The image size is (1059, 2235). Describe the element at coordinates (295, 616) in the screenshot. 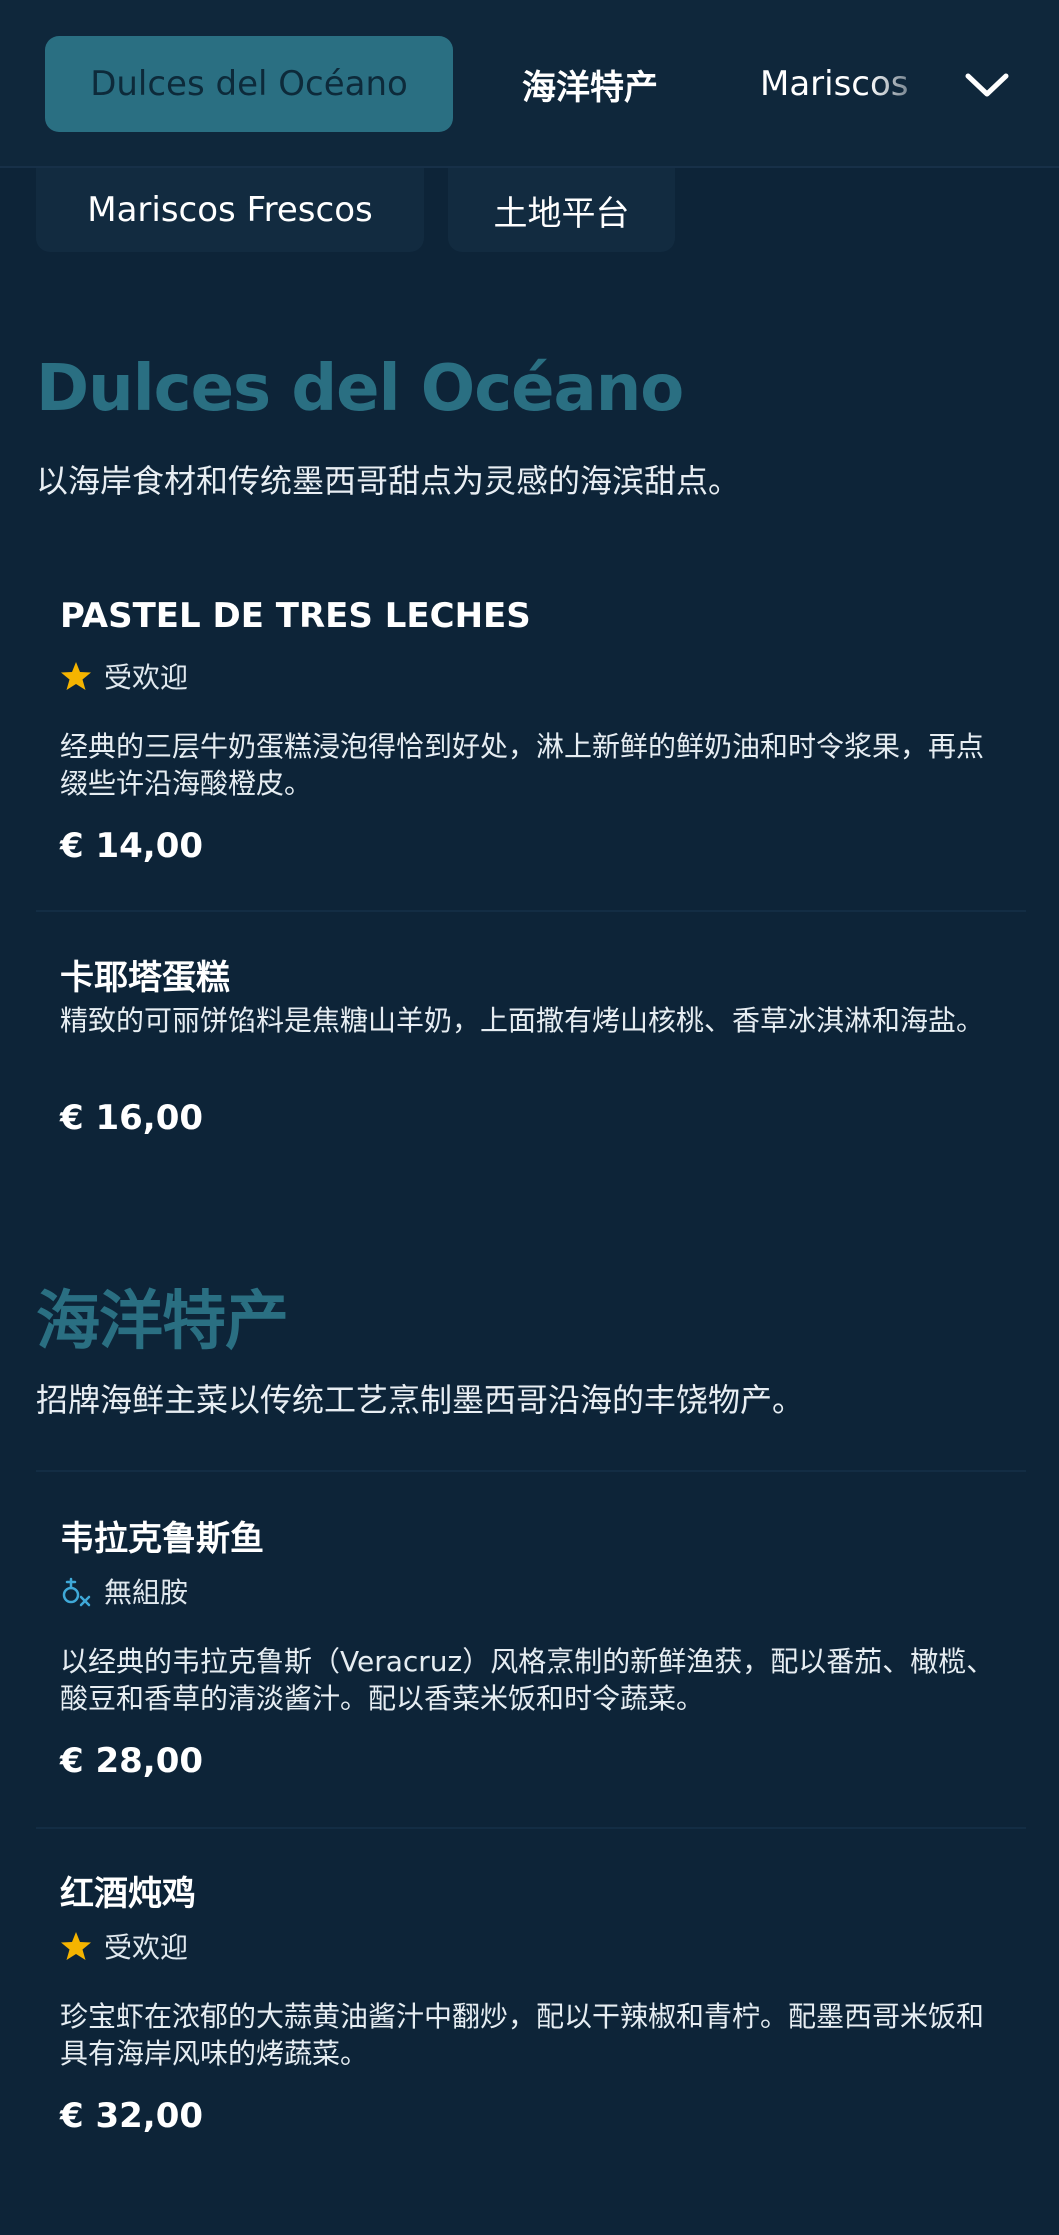

I see `item-name: PASTEL DE TRES LECHES` at that location.